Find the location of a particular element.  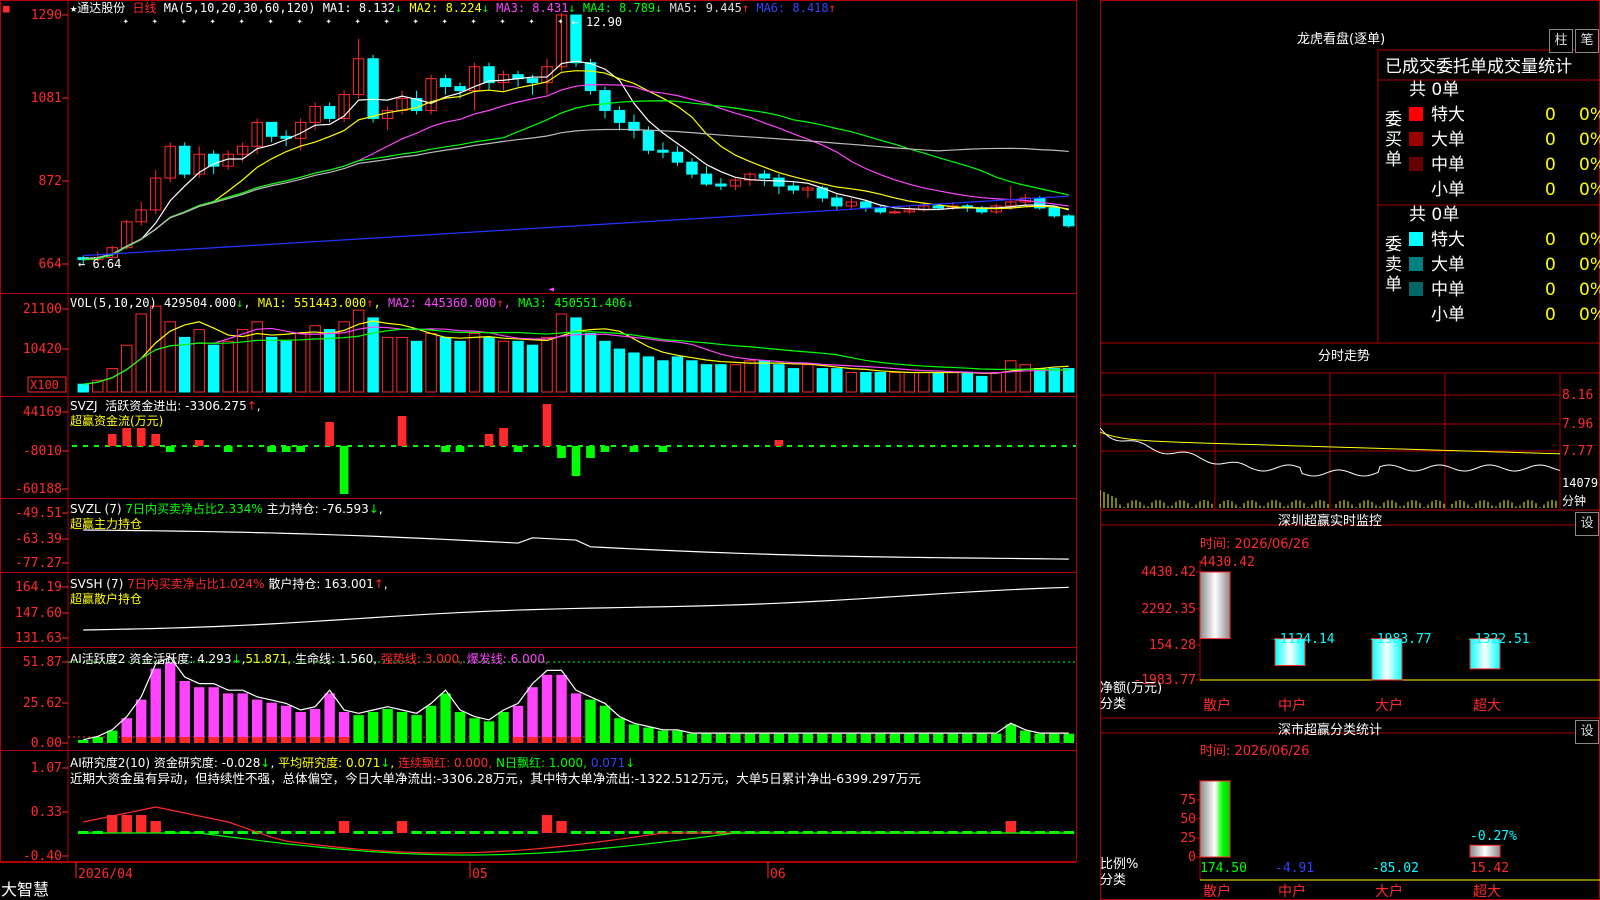

ai1-tick-label: 51.87 is located at coordinates (42, 662).